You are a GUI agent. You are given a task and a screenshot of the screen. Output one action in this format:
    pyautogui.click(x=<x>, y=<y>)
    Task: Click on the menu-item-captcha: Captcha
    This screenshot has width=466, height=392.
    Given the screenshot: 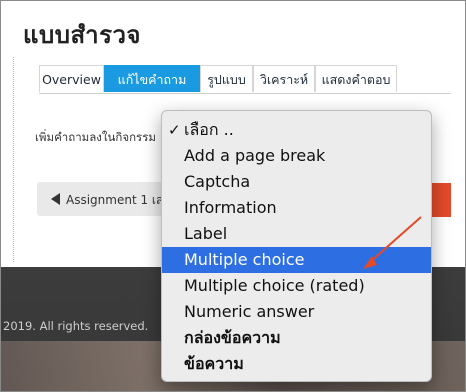 What is the action you would take?
    pyautogui.click(x=296, y=182)
    